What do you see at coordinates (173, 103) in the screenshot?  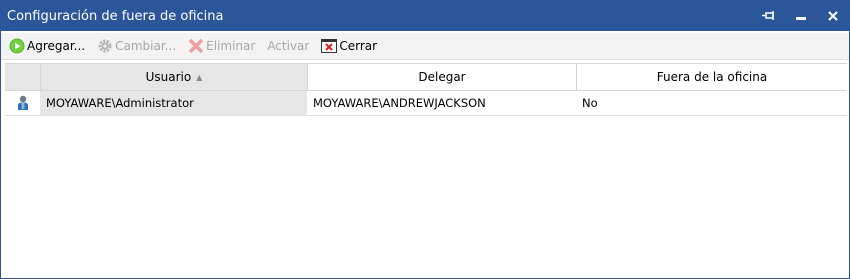 I see `cell-usuario: MOYAWARE\Administrator` at bounding box center [173, 103].